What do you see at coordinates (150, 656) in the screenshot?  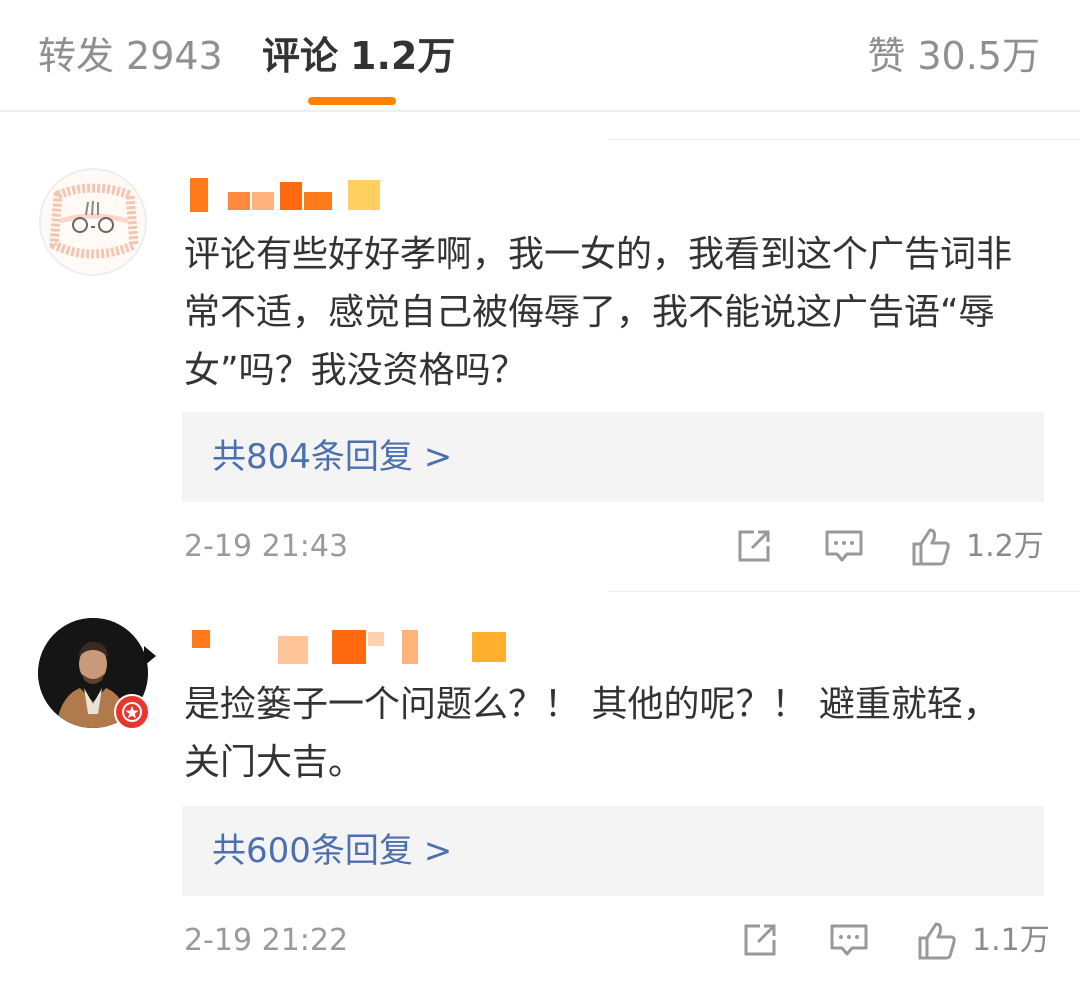 I see `avatar-corner-mark` at bounding box center [150, 656].